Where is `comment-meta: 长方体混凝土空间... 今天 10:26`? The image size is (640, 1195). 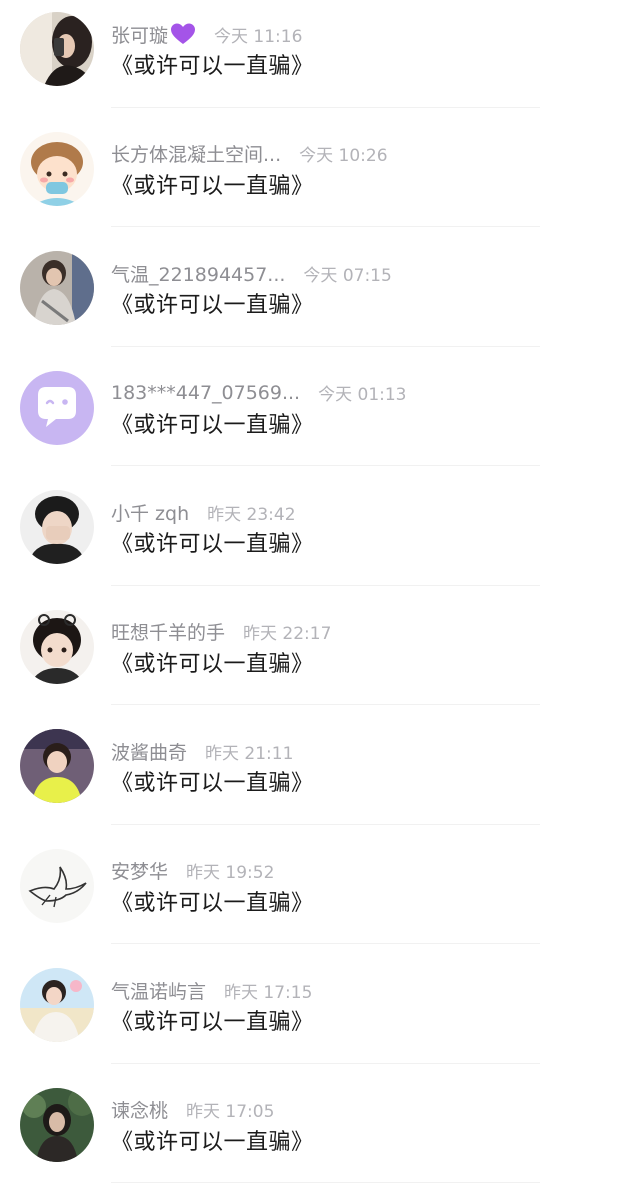 comment-meta: 长方体混凝土空间... 今天 10:26 is located at coordinates (249, 154).